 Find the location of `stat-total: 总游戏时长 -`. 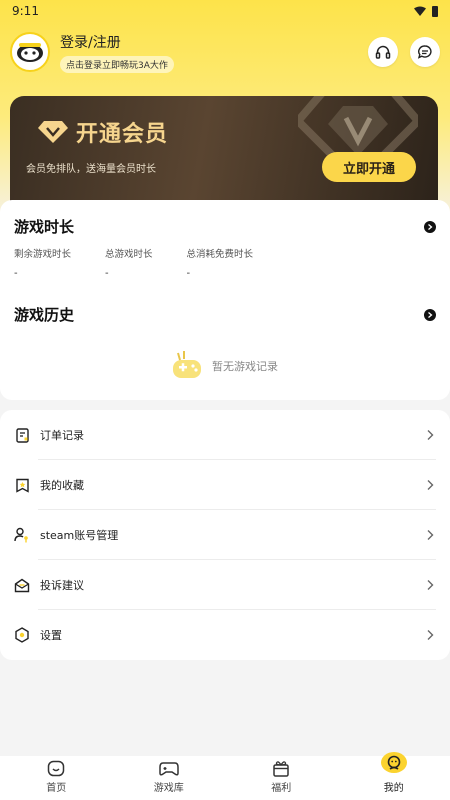

stat-total: 总游戏时长 - is located at coordinates (129, 264).